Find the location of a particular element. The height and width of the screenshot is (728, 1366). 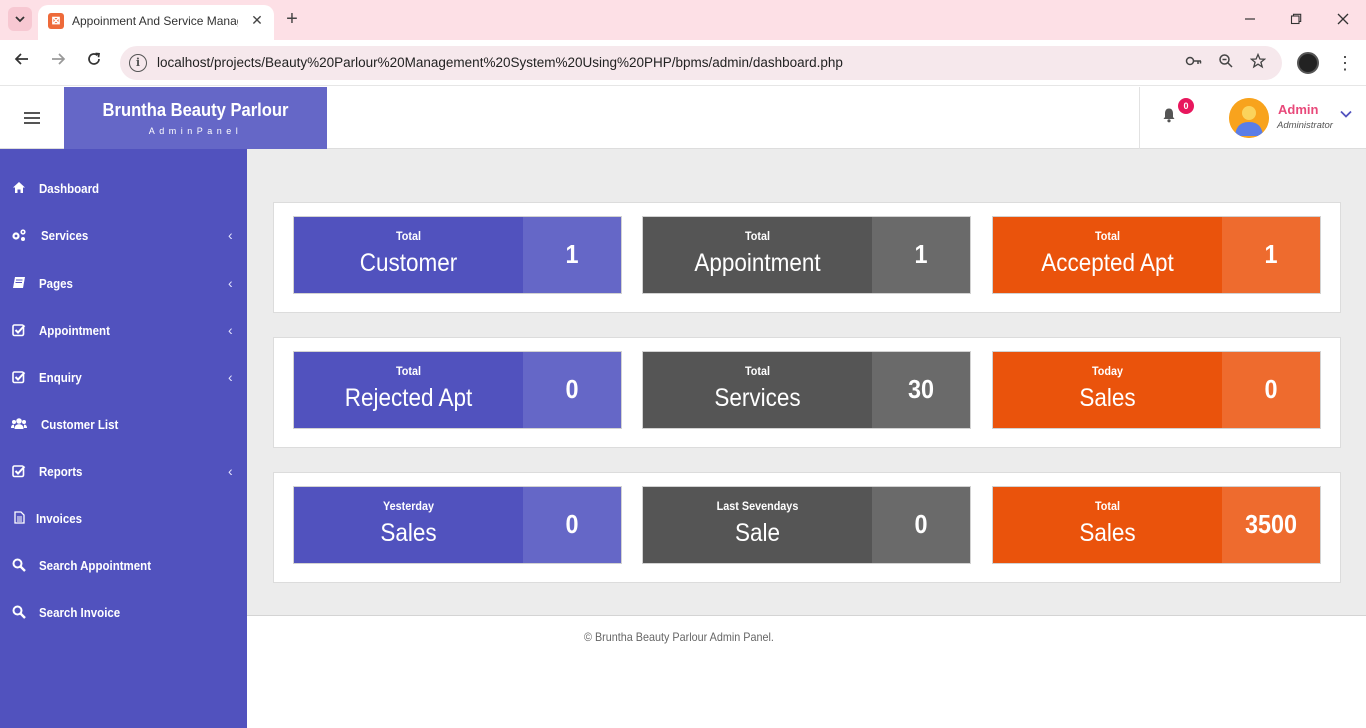

card-label-area: Total Customer is located at coordinates (408, 255).